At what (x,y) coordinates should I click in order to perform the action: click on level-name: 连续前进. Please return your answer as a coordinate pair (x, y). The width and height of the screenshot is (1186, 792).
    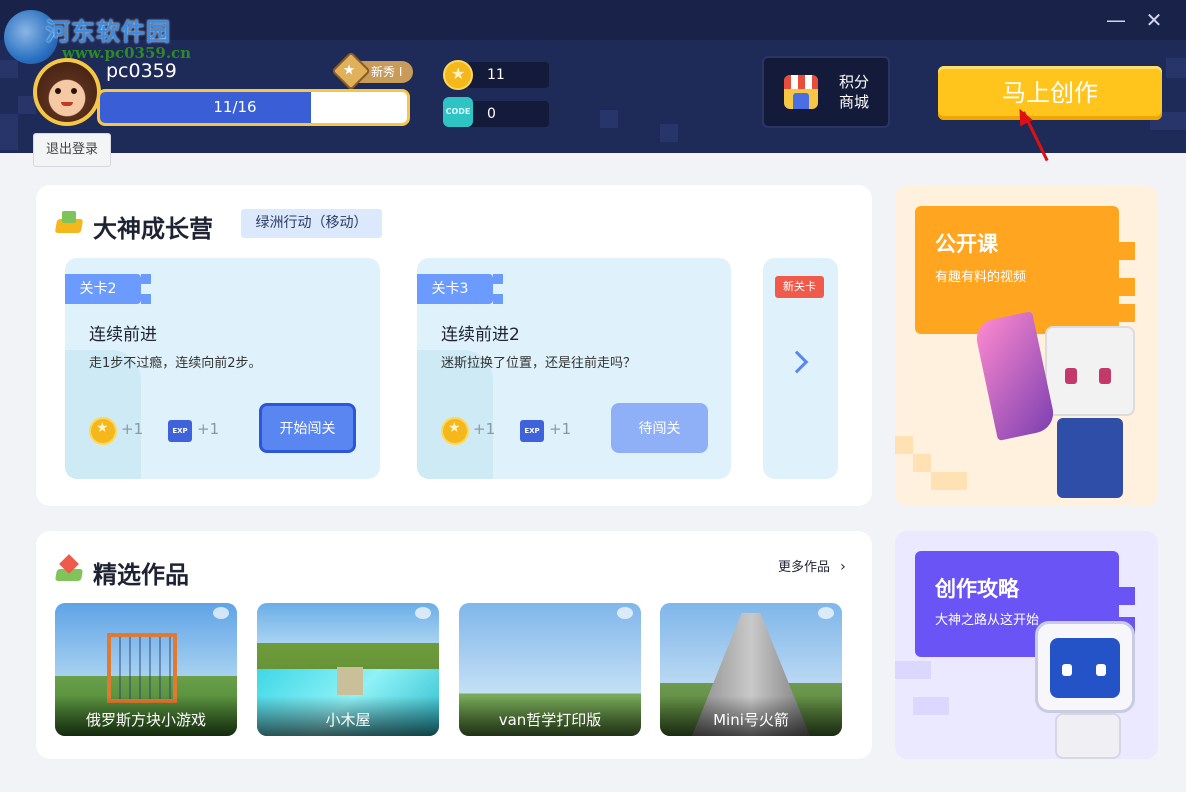
    Looking at the image, I should click on (123, 335).